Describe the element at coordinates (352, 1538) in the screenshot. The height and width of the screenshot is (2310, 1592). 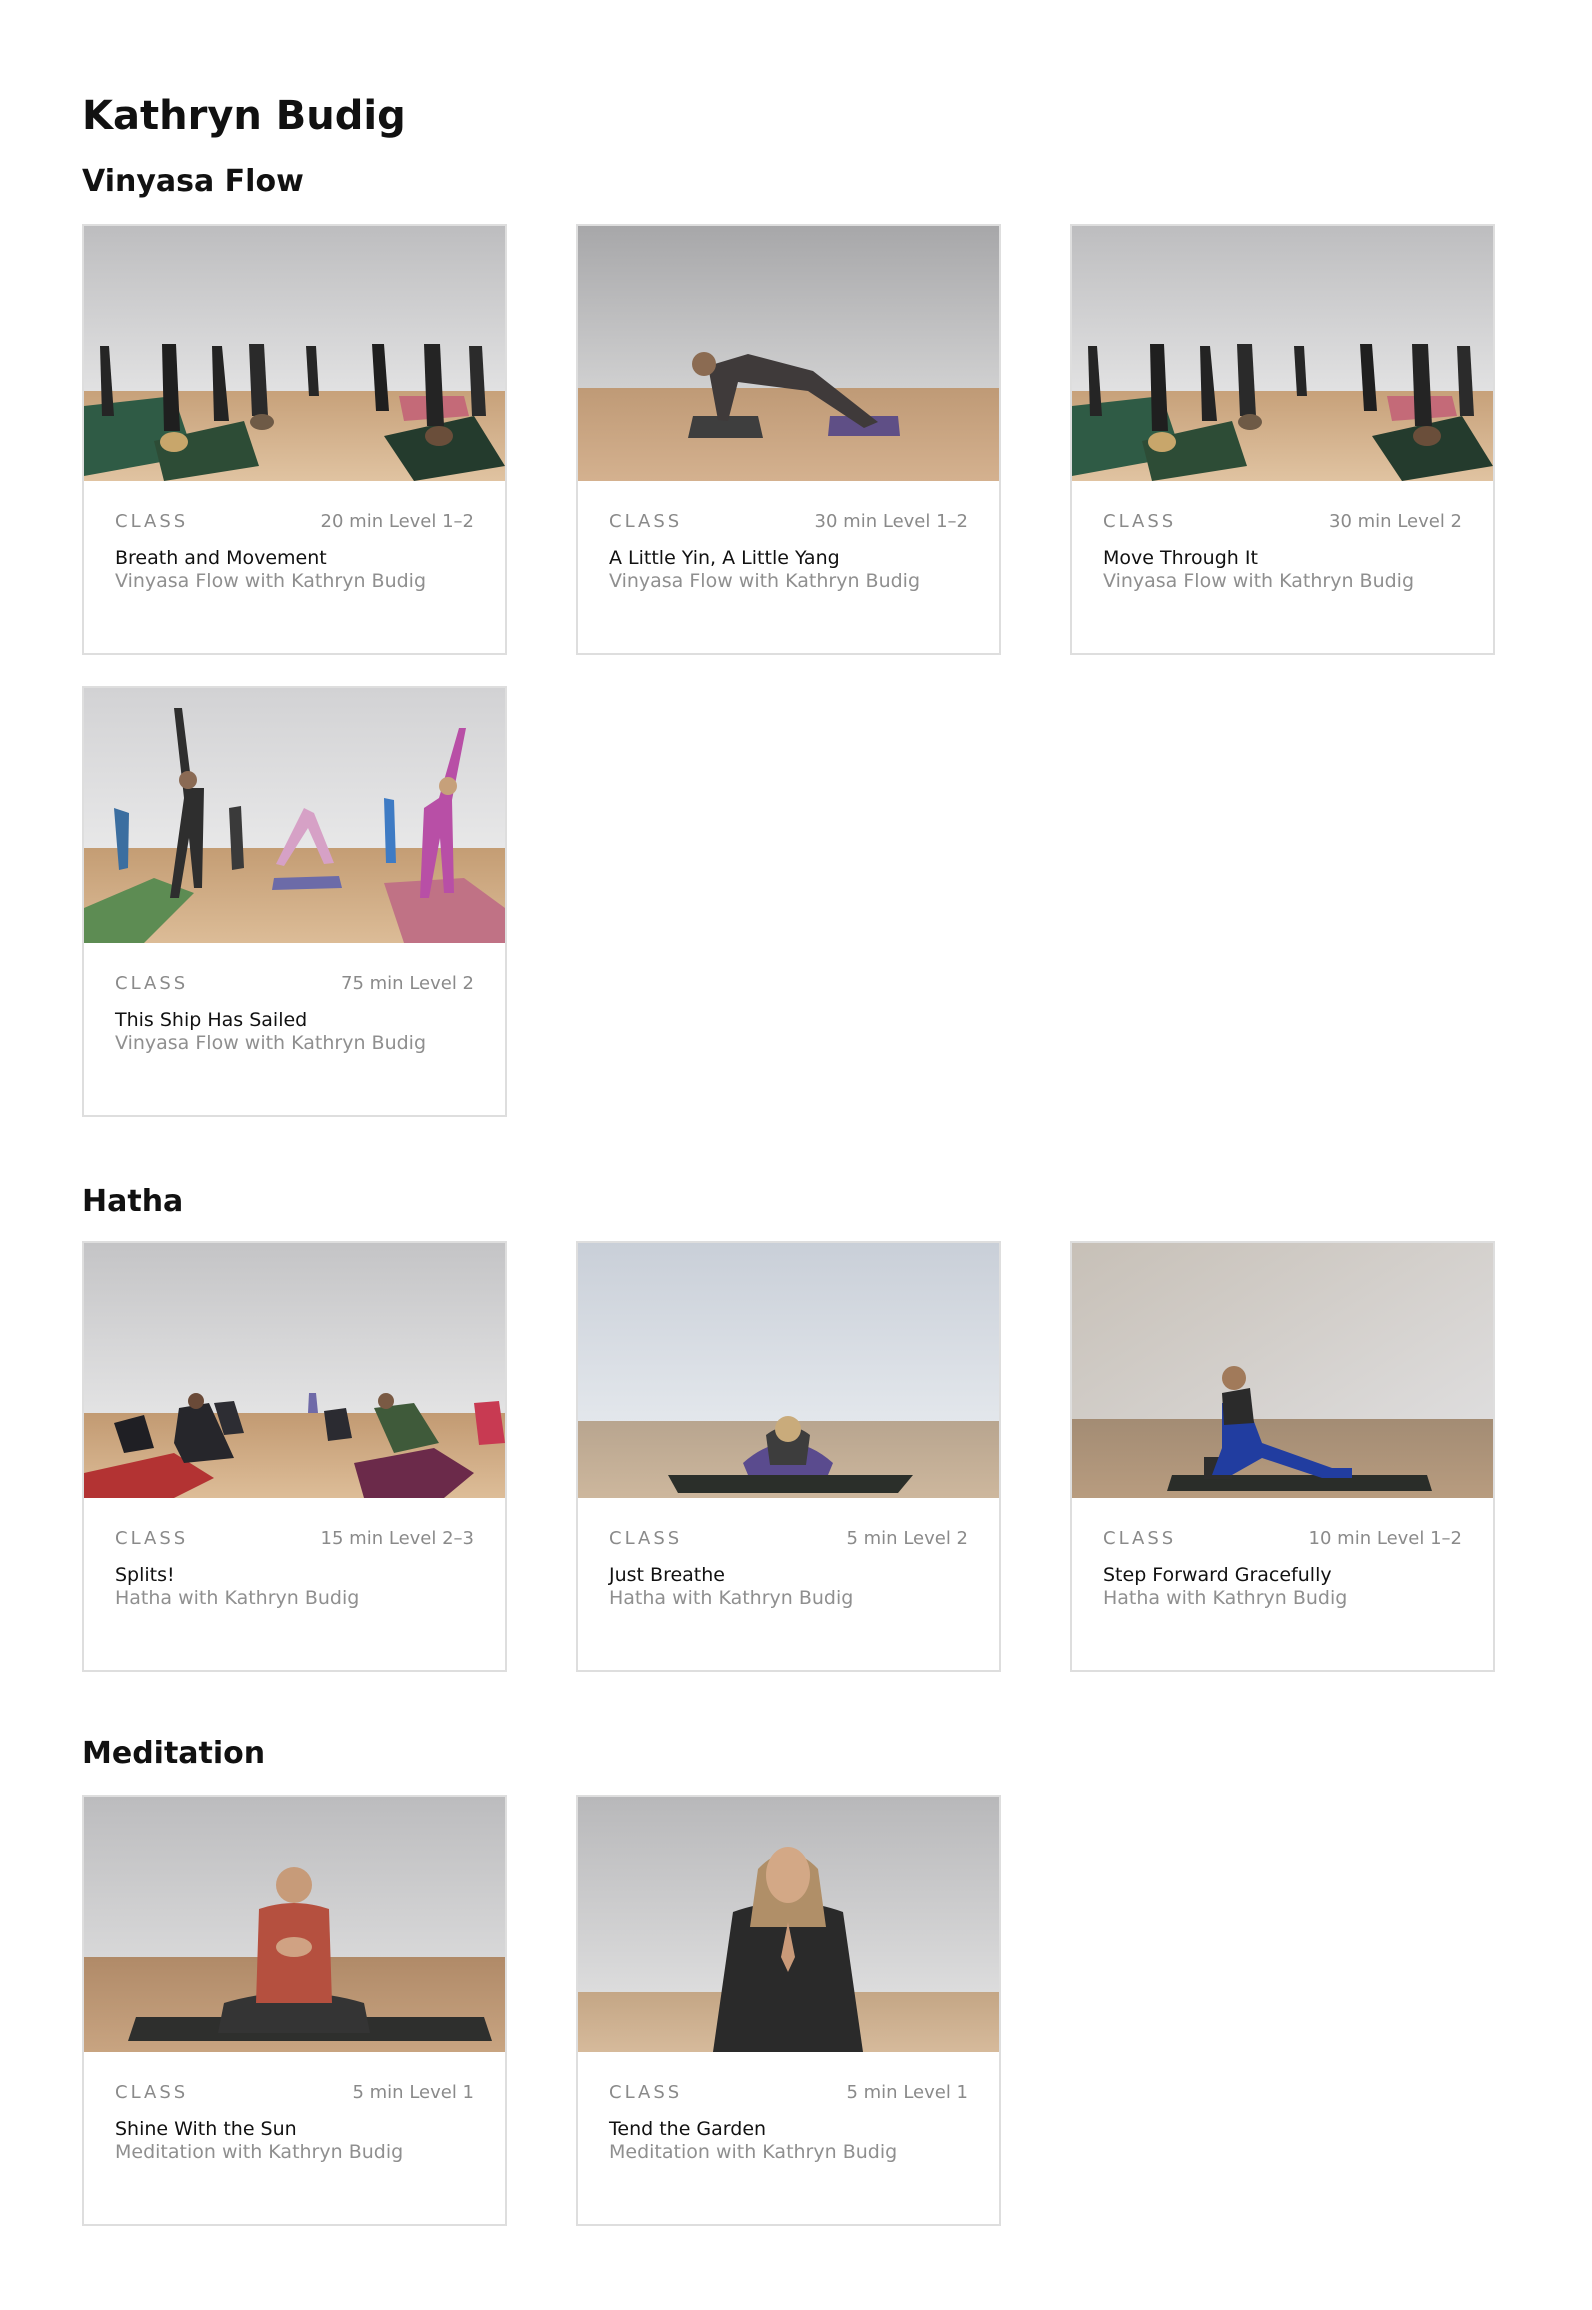
I see `class-duration: 15 min` at that location.